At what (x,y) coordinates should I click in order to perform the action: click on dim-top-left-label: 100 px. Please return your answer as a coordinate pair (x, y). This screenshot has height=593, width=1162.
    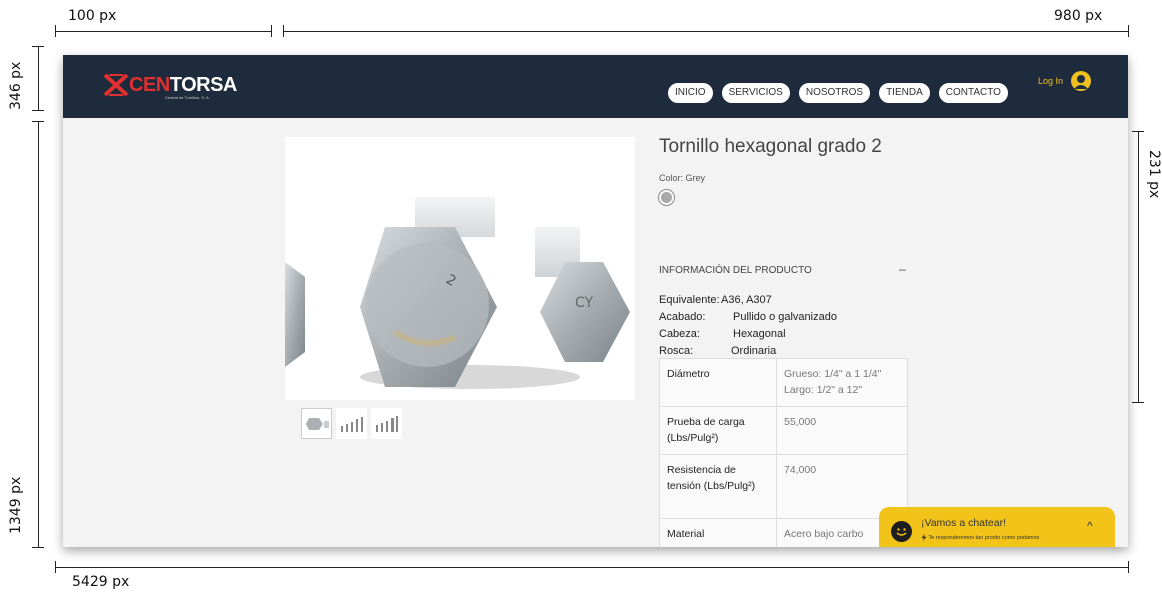
    Looking at the image, I should click on (92, 16).